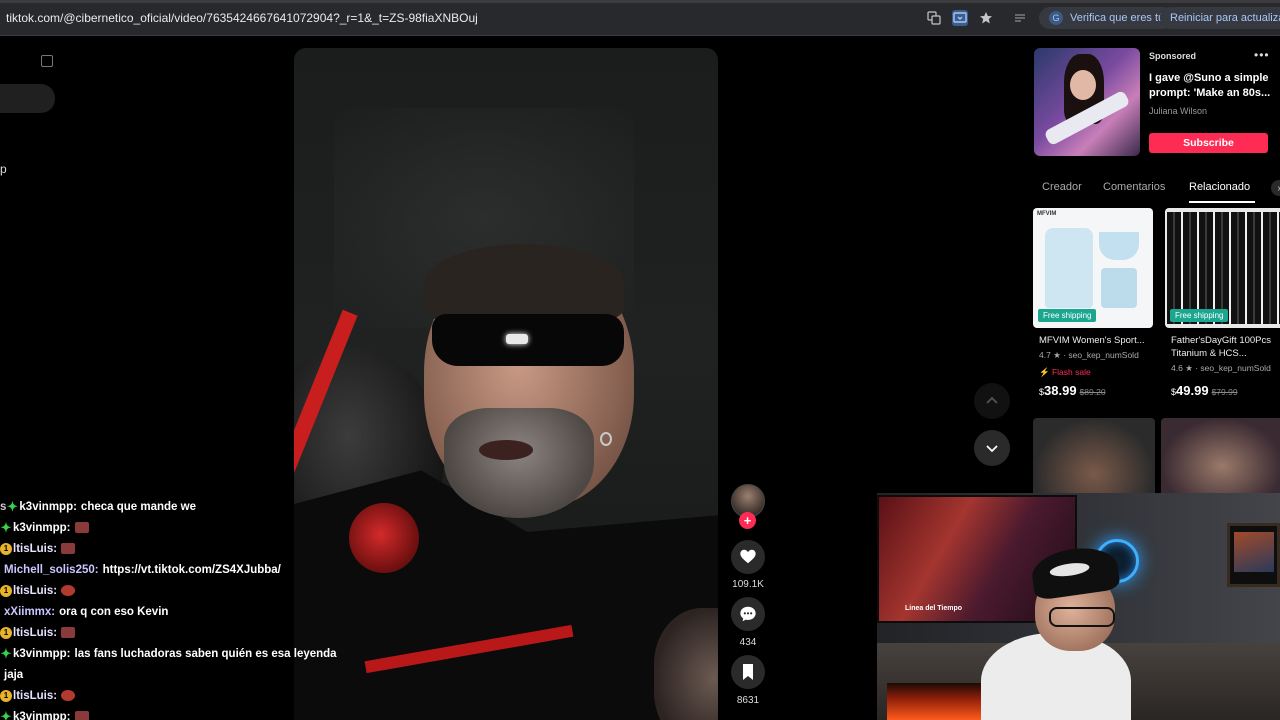  What do you see at coordinates (1078, 606) in the screenshot?
I see `streamer-webcam: Linea del Tiempo` at bounding box center [1078, 606].